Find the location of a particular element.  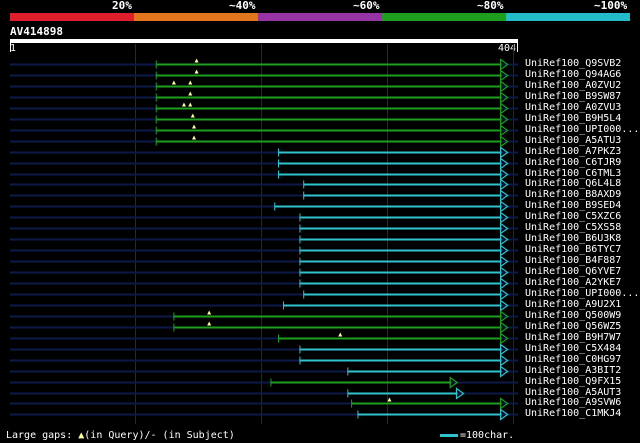

hit-label: UniRef100_C6TJR9 is located at coordinates (573, 163).